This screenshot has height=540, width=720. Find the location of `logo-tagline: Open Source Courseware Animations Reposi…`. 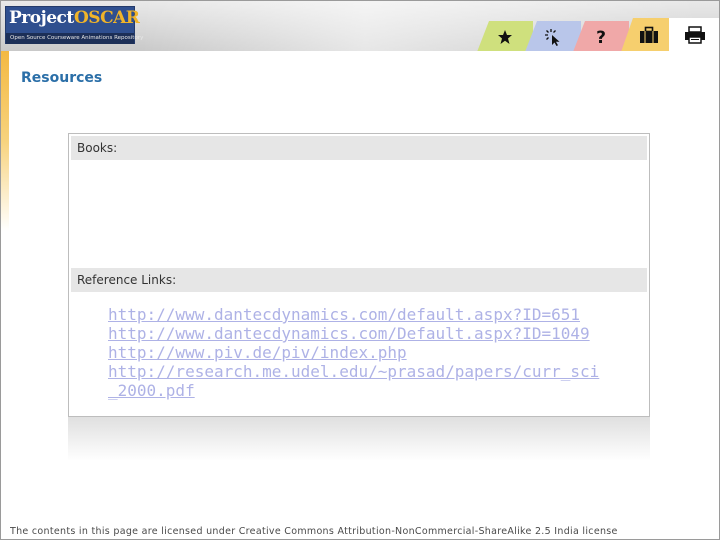

logo-tagline: Open Source Courseware Animations Reposi… is located at coordinates (74, 38).